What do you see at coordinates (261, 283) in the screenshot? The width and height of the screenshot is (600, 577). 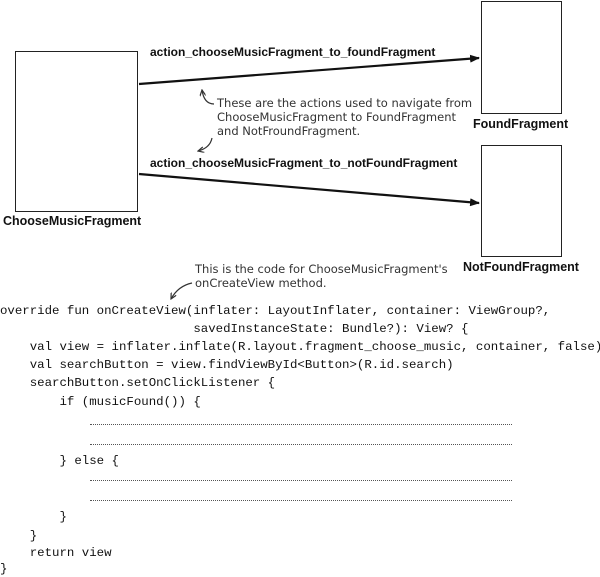 I see `code-note-line-2: onCreateView method.` at bounding box center [261, 283].